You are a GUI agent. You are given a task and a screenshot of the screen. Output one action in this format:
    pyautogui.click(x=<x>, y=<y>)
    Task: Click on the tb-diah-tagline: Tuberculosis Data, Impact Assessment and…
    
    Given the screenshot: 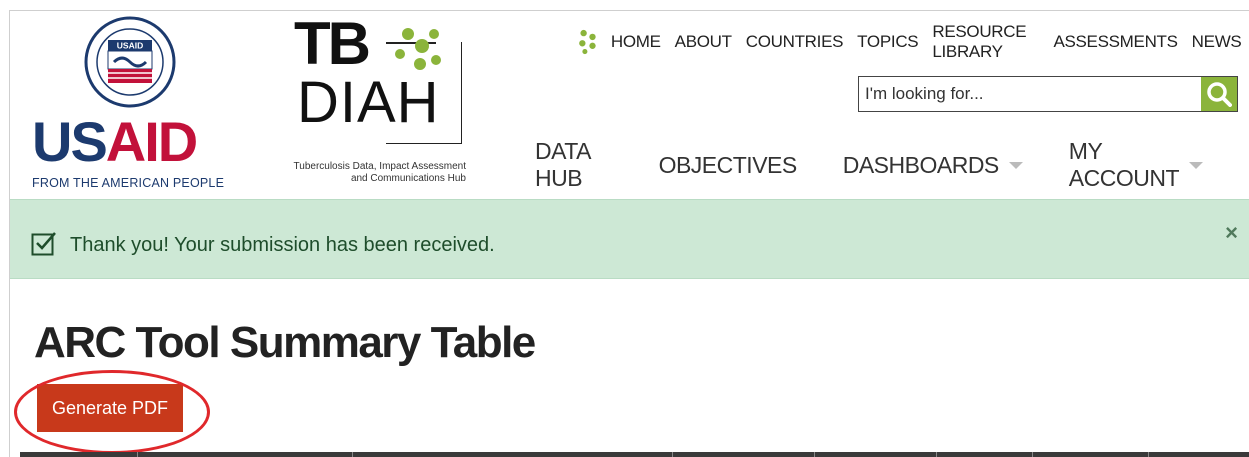 What is the action you would take?
    pyautogui.click(x=366, y=173)
    